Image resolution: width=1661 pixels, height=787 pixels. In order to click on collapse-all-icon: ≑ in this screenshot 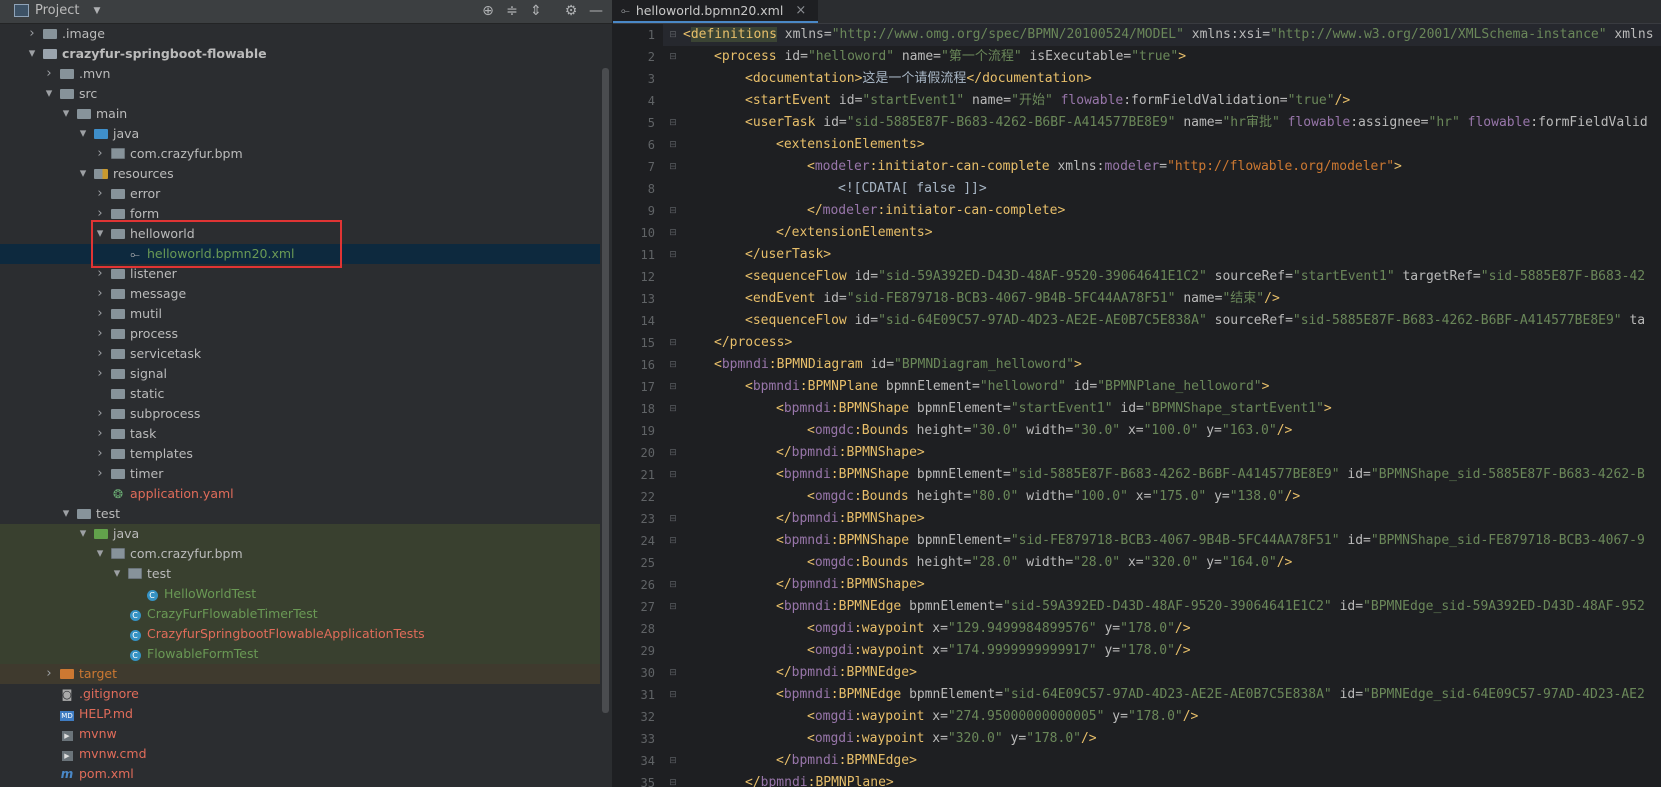, I will do `click(512, 11)`.